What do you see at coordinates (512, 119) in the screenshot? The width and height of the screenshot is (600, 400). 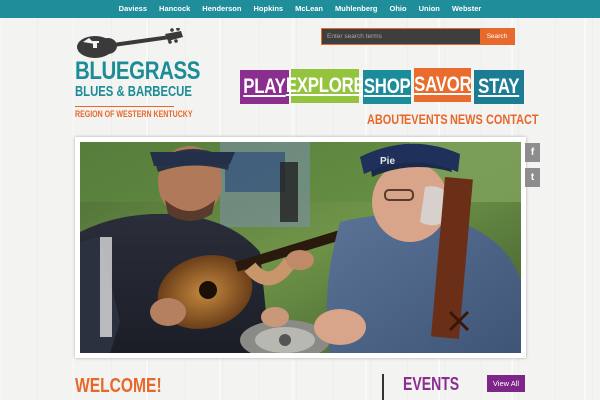 I see `nav-contact-link: CONTACT` at bounding box center [512, 119].